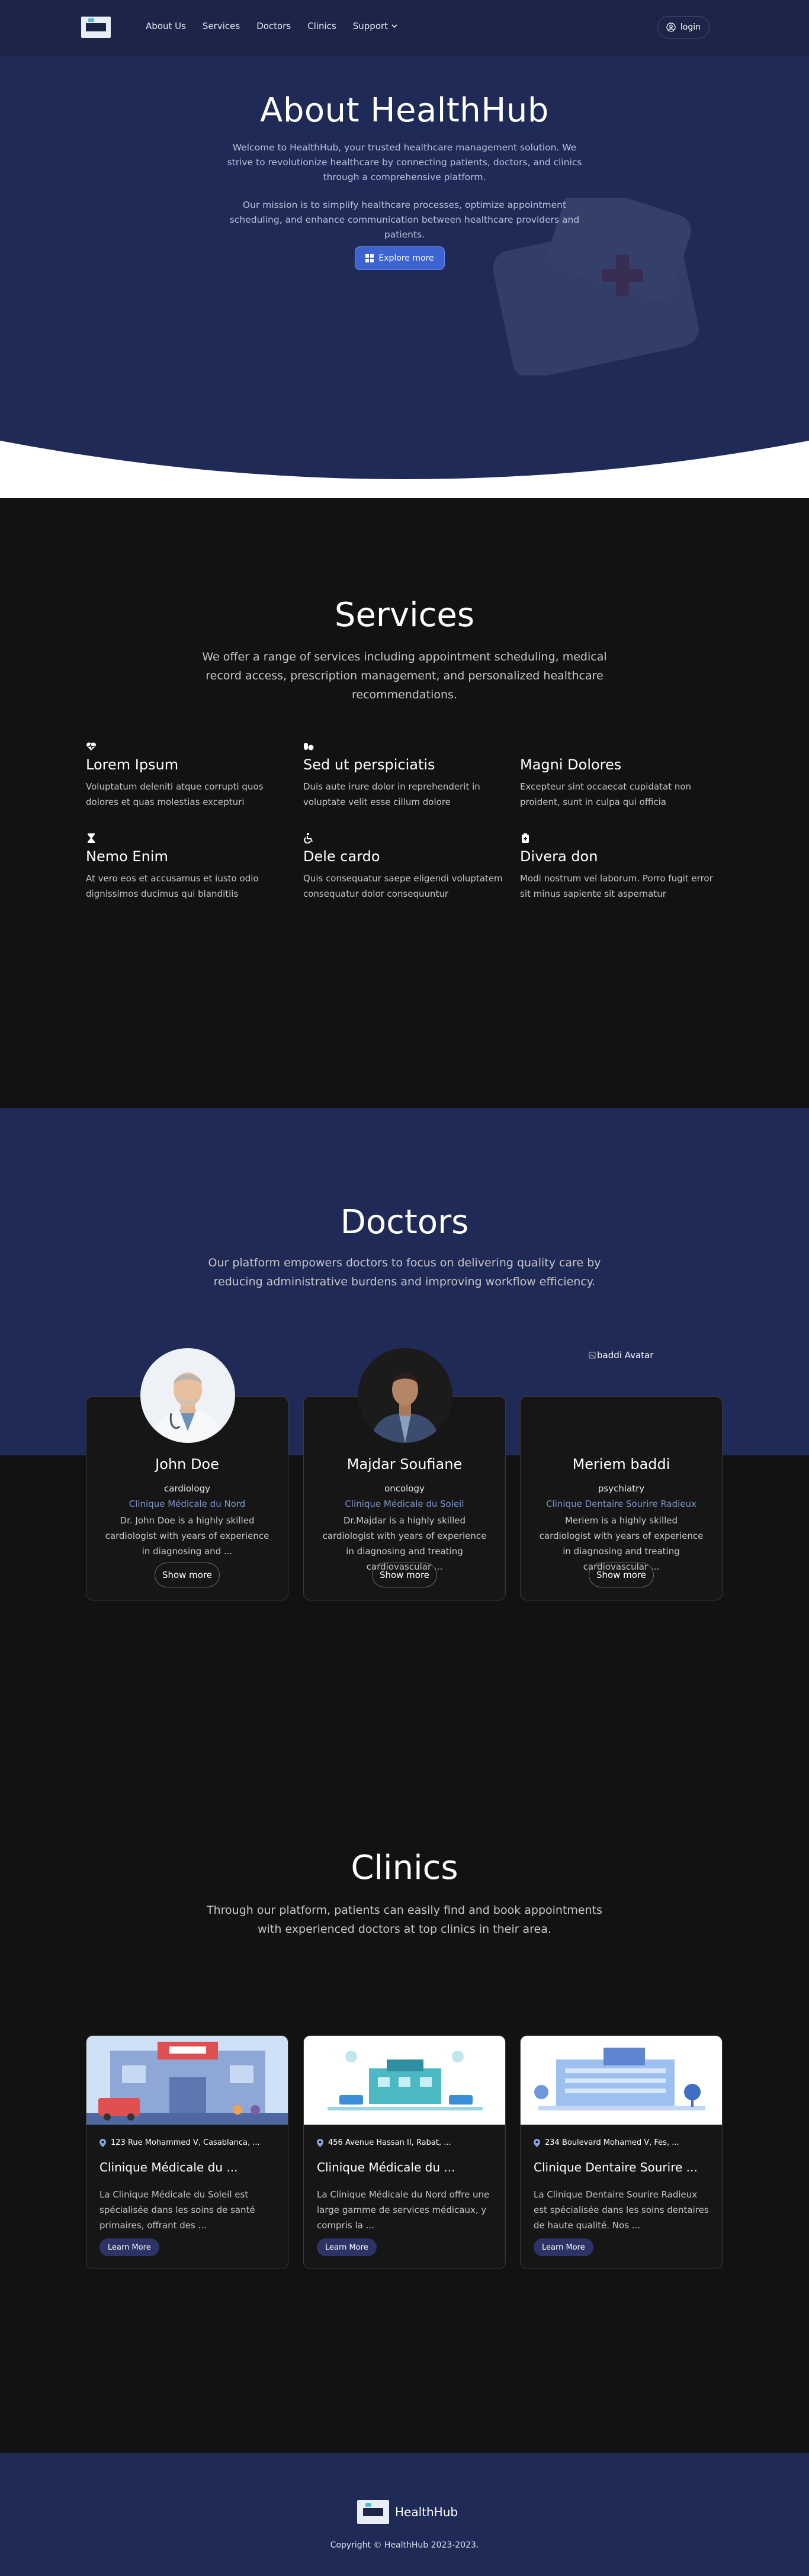 The width and height of the screenshot is (809, 2576). I want to click on user-circle-icon, so click(671, 28).